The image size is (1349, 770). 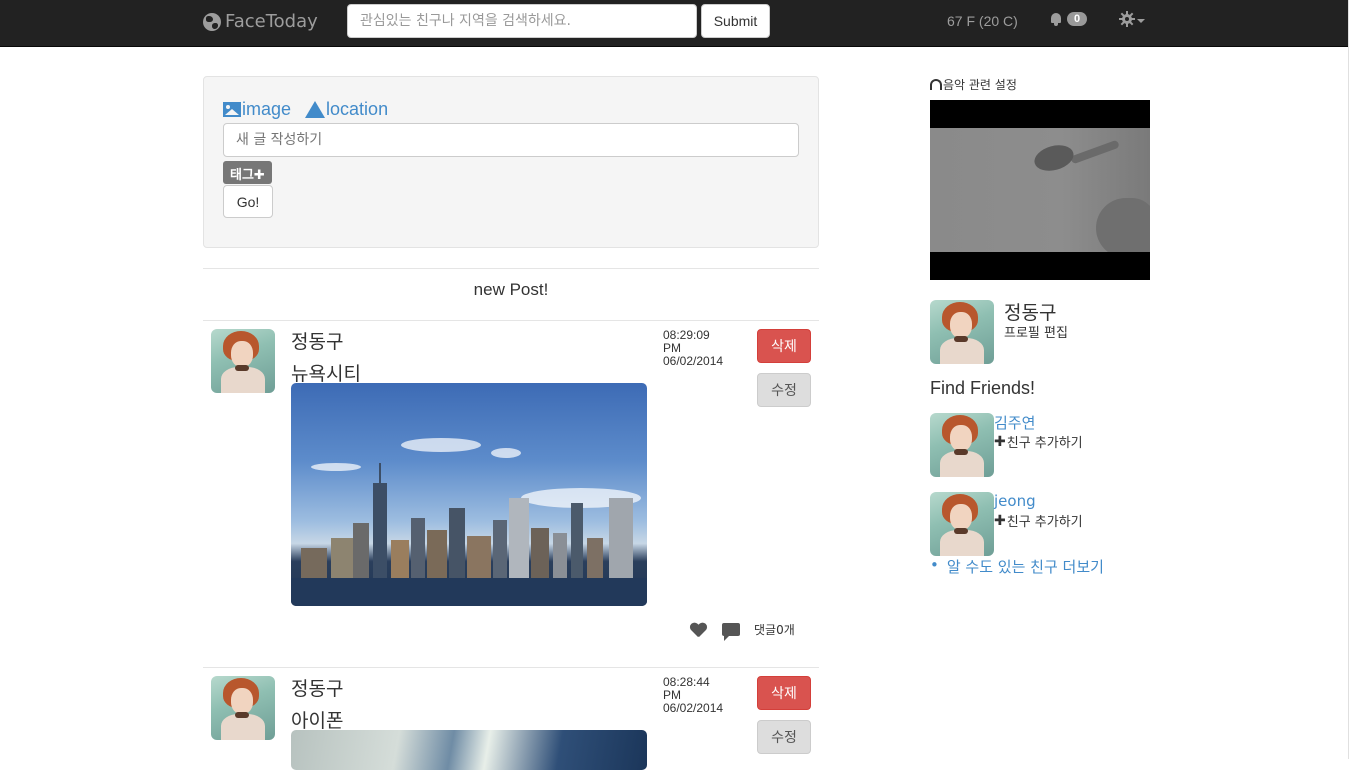 I want to click on gear-icon, so click(x=1127, y=19).